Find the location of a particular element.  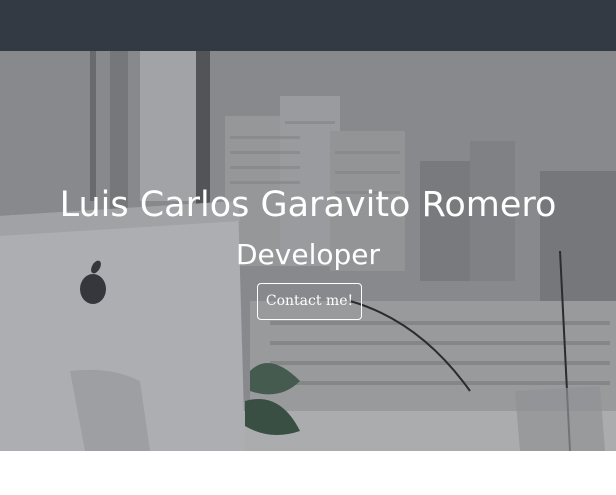

hero-role-subheading: Developer is located at coordinates (307, 254).